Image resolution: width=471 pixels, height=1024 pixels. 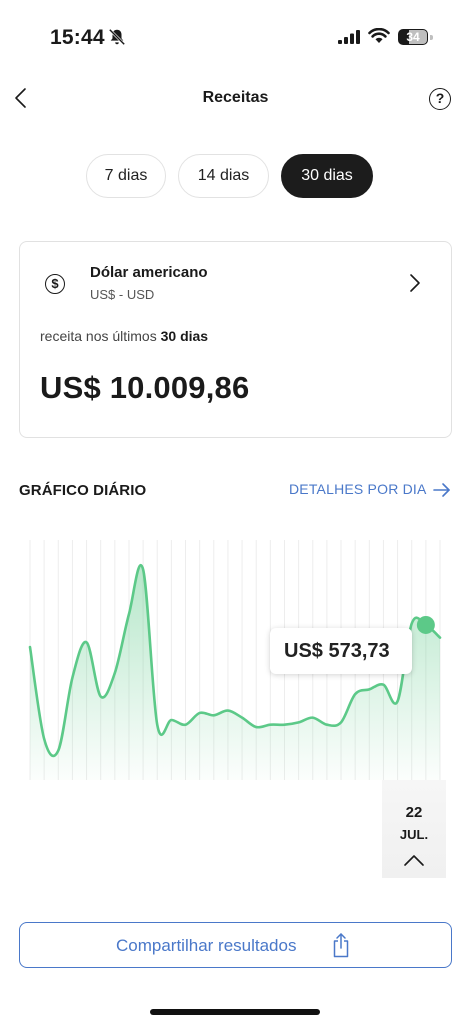 I want to click on help-icon: ?, so click(x=440, y=99).